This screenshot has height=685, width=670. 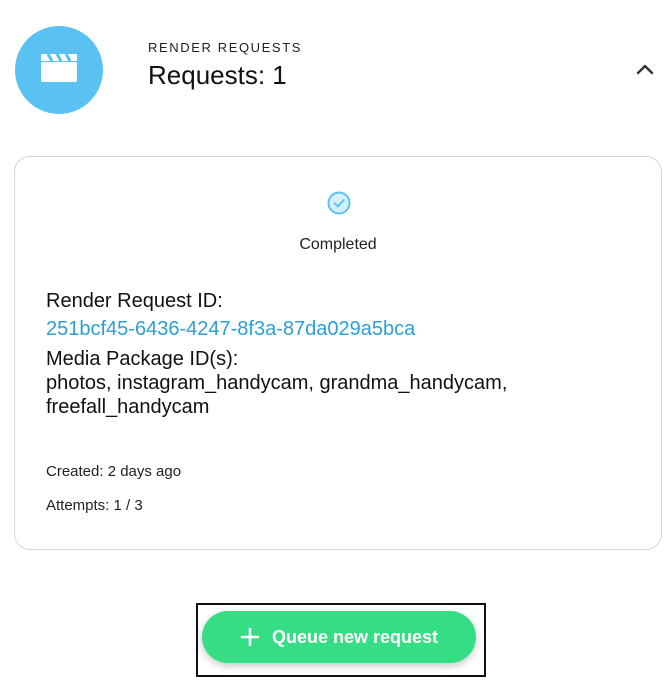 What do you see at coordinates (339, 203) in the screenshot?
I see `check-circle-icon` at bounding box center [339, 203].